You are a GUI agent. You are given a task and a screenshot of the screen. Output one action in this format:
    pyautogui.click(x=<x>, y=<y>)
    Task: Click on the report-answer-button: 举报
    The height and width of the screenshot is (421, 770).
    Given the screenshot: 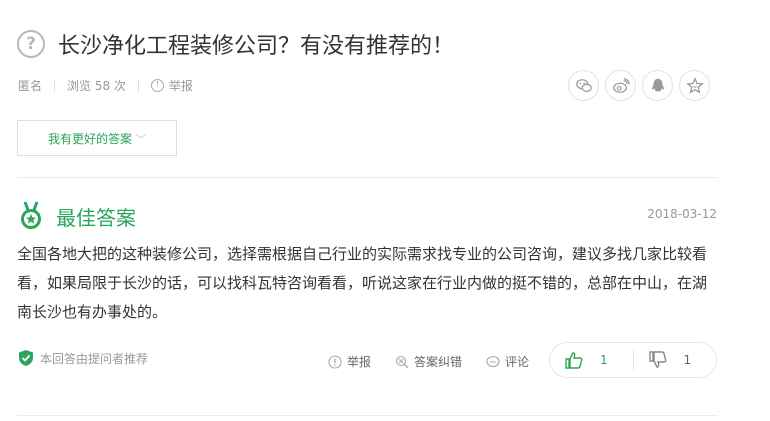 What is the action you would take?
    pyautogui.click(x=349, y=361)
    